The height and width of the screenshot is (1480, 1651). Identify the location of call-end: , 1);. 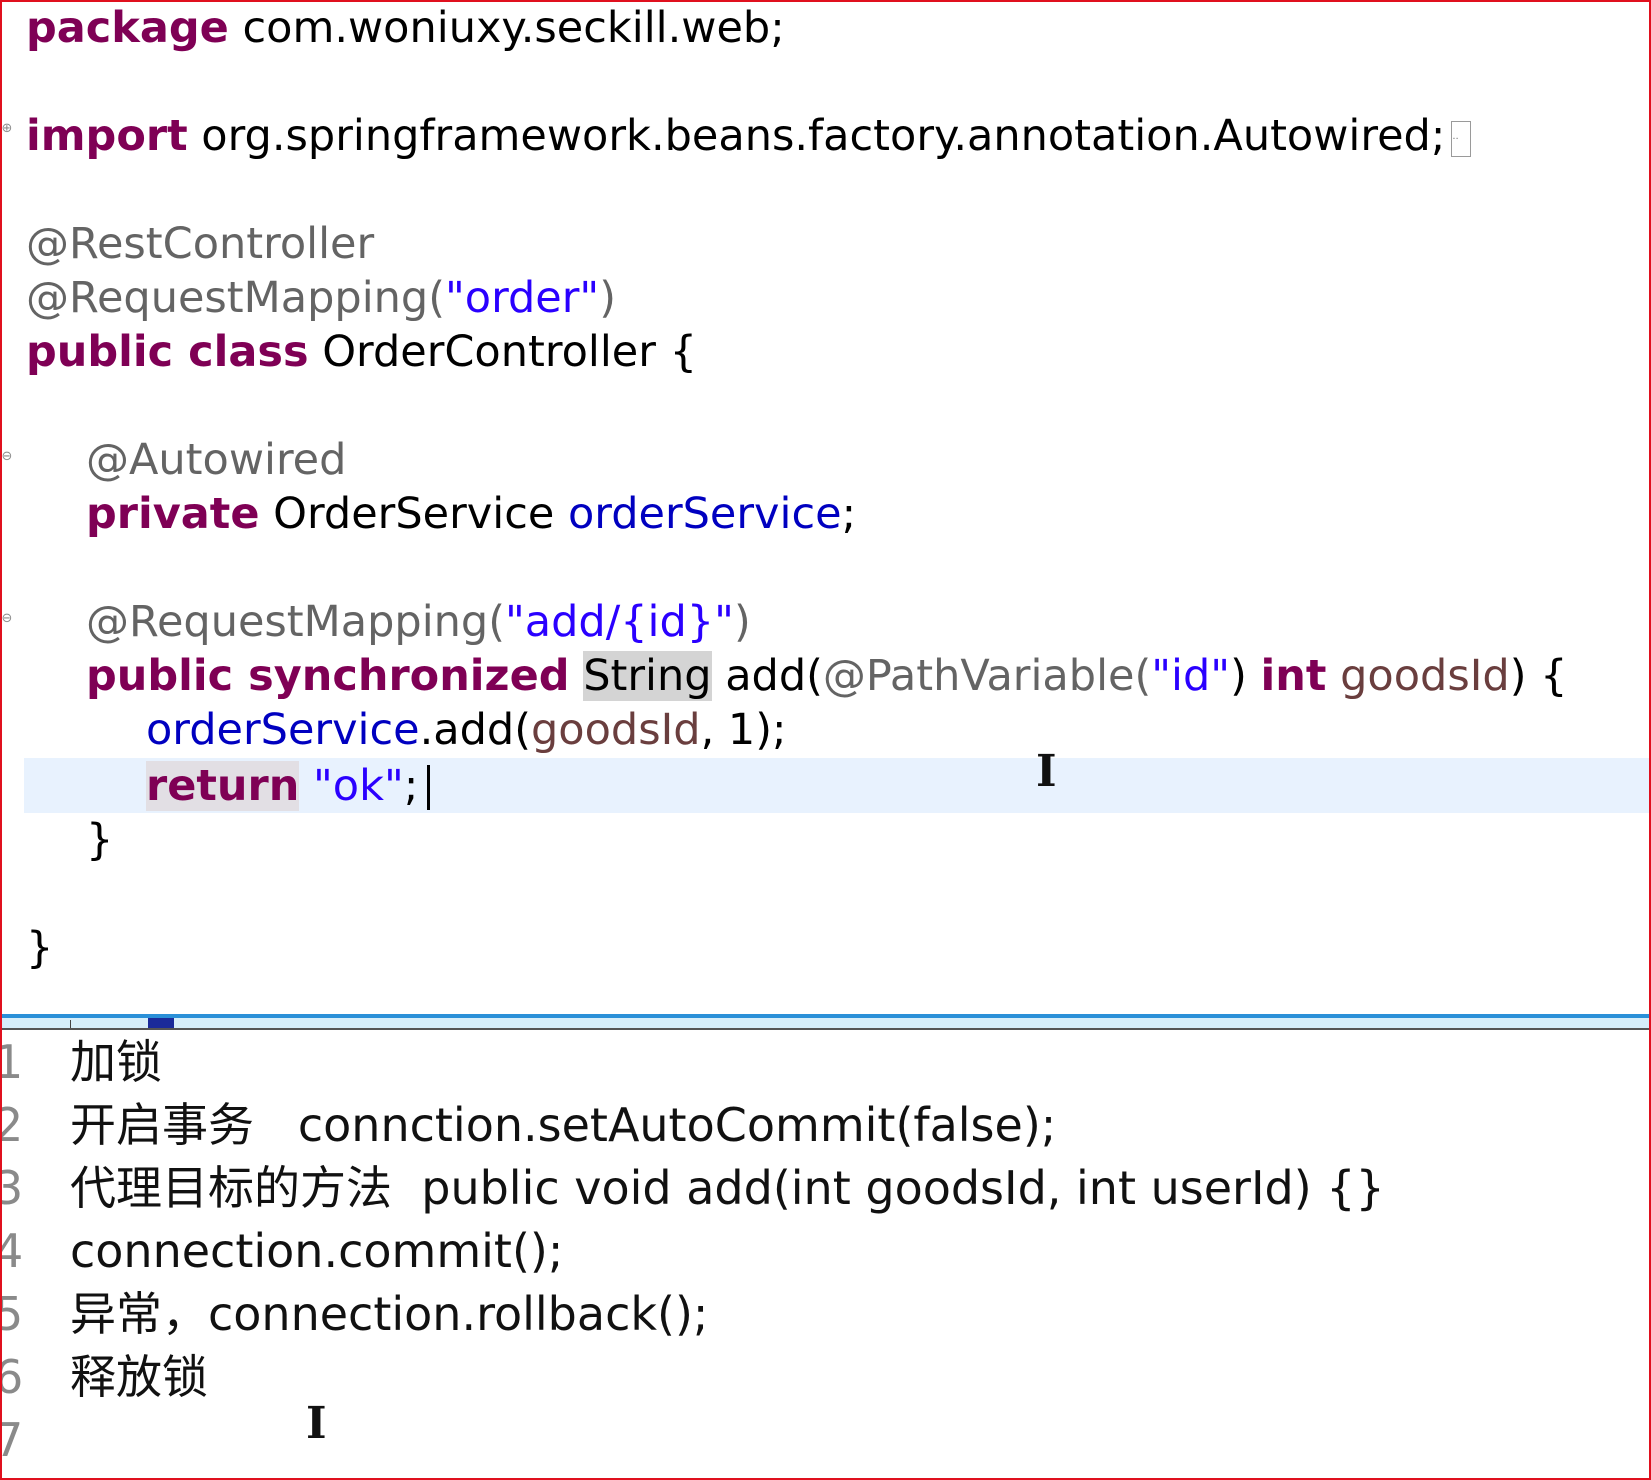
(743, 730).